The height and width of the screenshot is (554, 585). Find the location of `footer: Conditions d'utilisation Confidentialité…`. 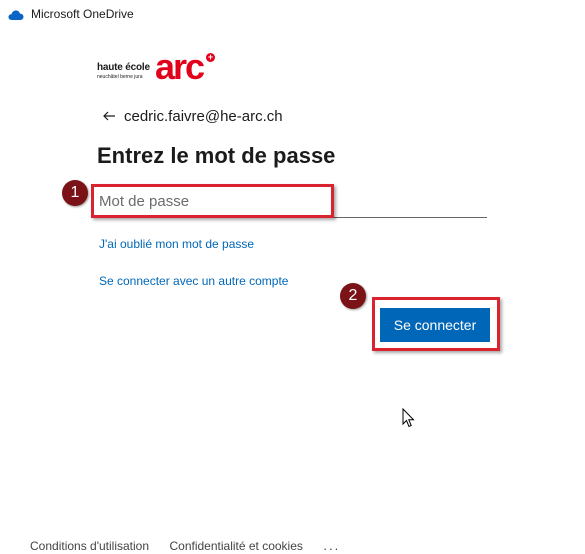

footer: Conditions d'utilisation Confidentialité… is located at coordinates (185, 545).